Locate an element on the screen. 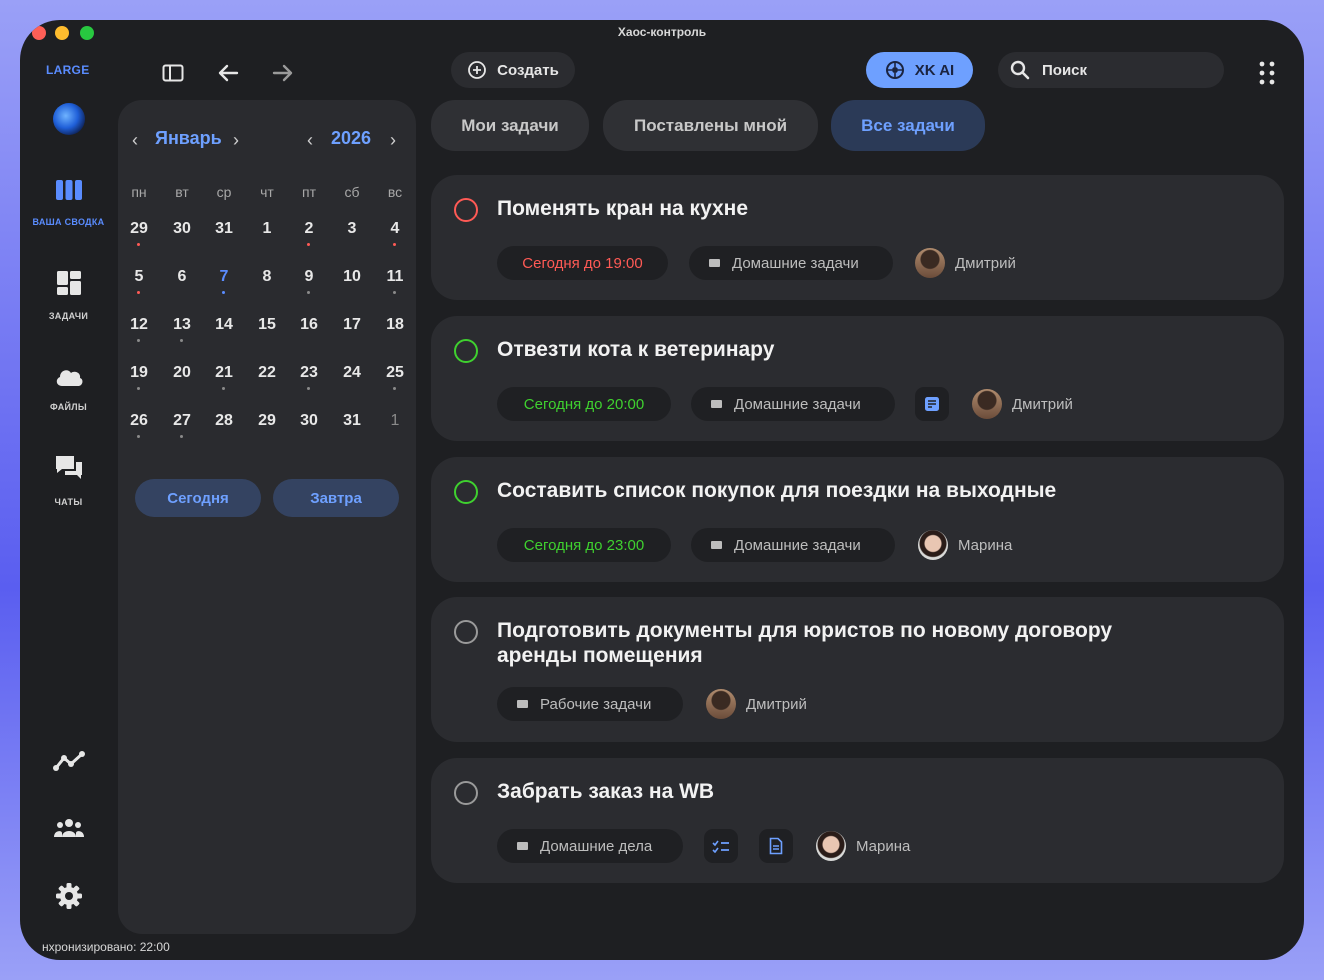  apps-menu-button is located at coordinates (1267, 73).